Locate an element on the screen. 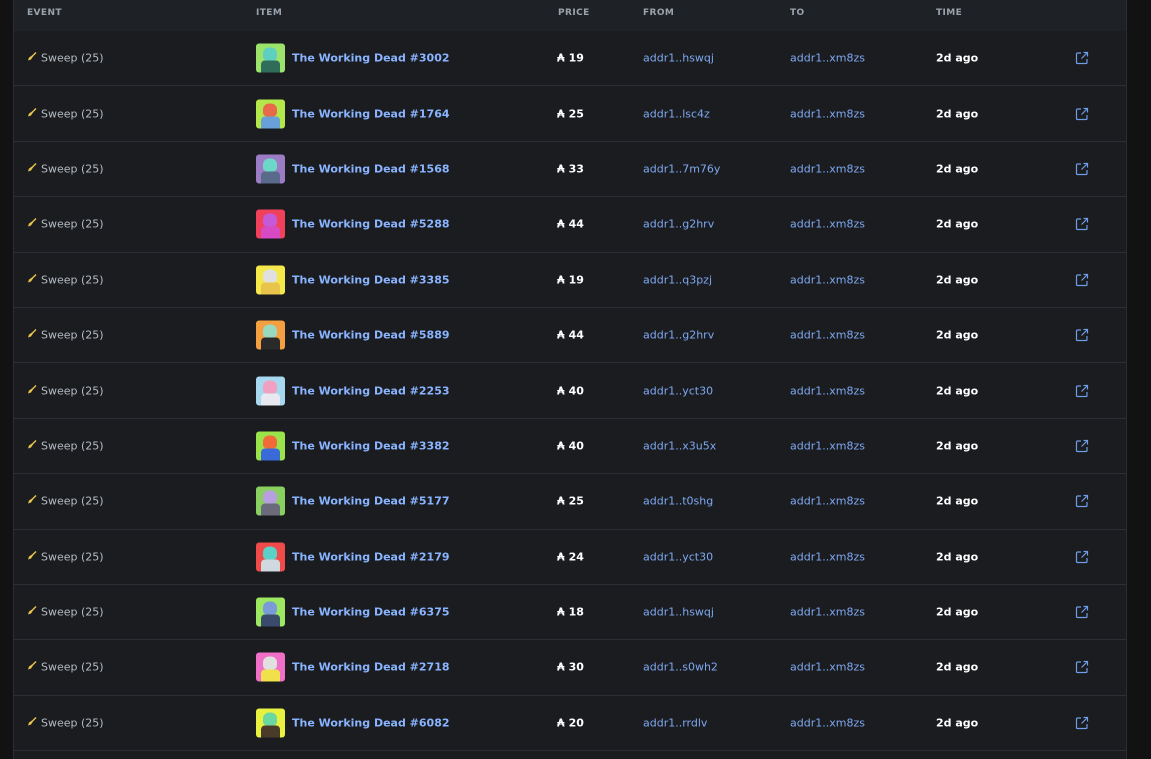 The width and height of the screenshot is (1151, 759). item-link: The Working Dead #2179 is located at coordinates (371, 556).